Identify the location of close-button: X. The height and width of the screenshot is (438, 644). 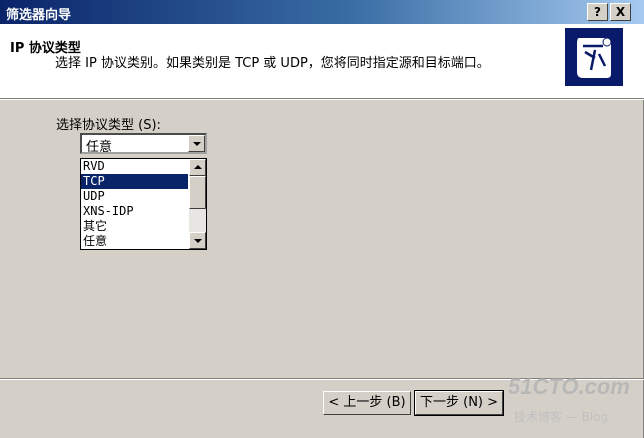
(620, 12).